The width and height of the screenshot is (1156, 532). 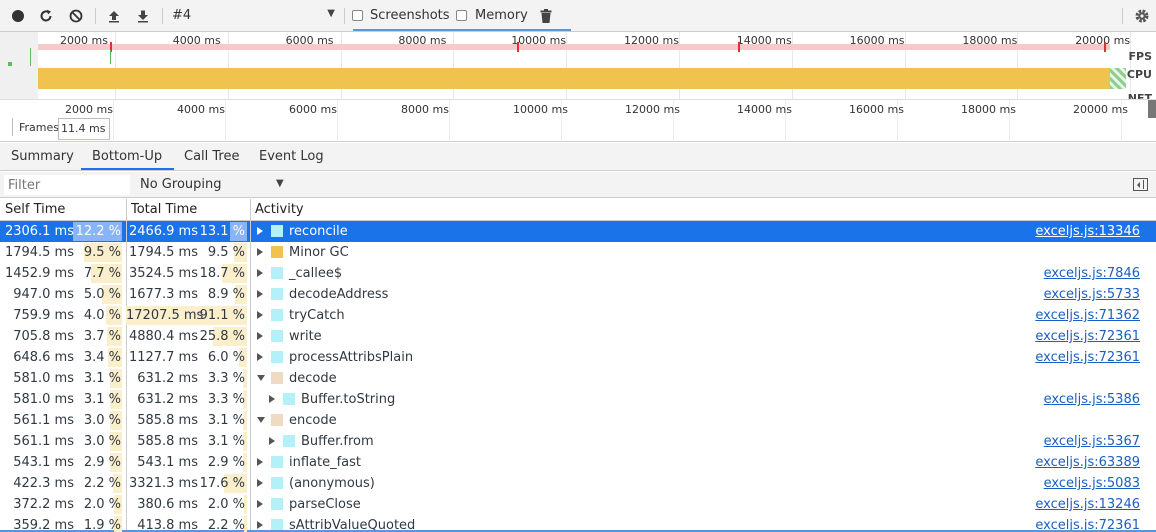 I want to click on details-tabs: Summary Bottom-Up Call Tree Event Log, so click(x=578, y=157).